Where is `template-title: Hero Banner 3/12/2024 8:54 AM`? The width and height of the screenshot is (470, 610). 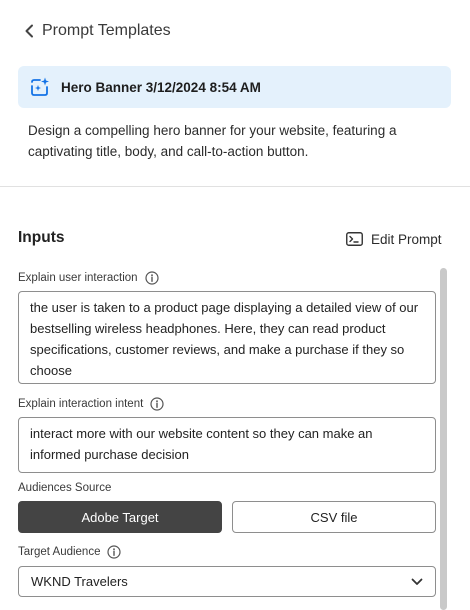 template-title: Hero Banner 3/12/2024 8:54 AM is located at coordinates (161, 87).